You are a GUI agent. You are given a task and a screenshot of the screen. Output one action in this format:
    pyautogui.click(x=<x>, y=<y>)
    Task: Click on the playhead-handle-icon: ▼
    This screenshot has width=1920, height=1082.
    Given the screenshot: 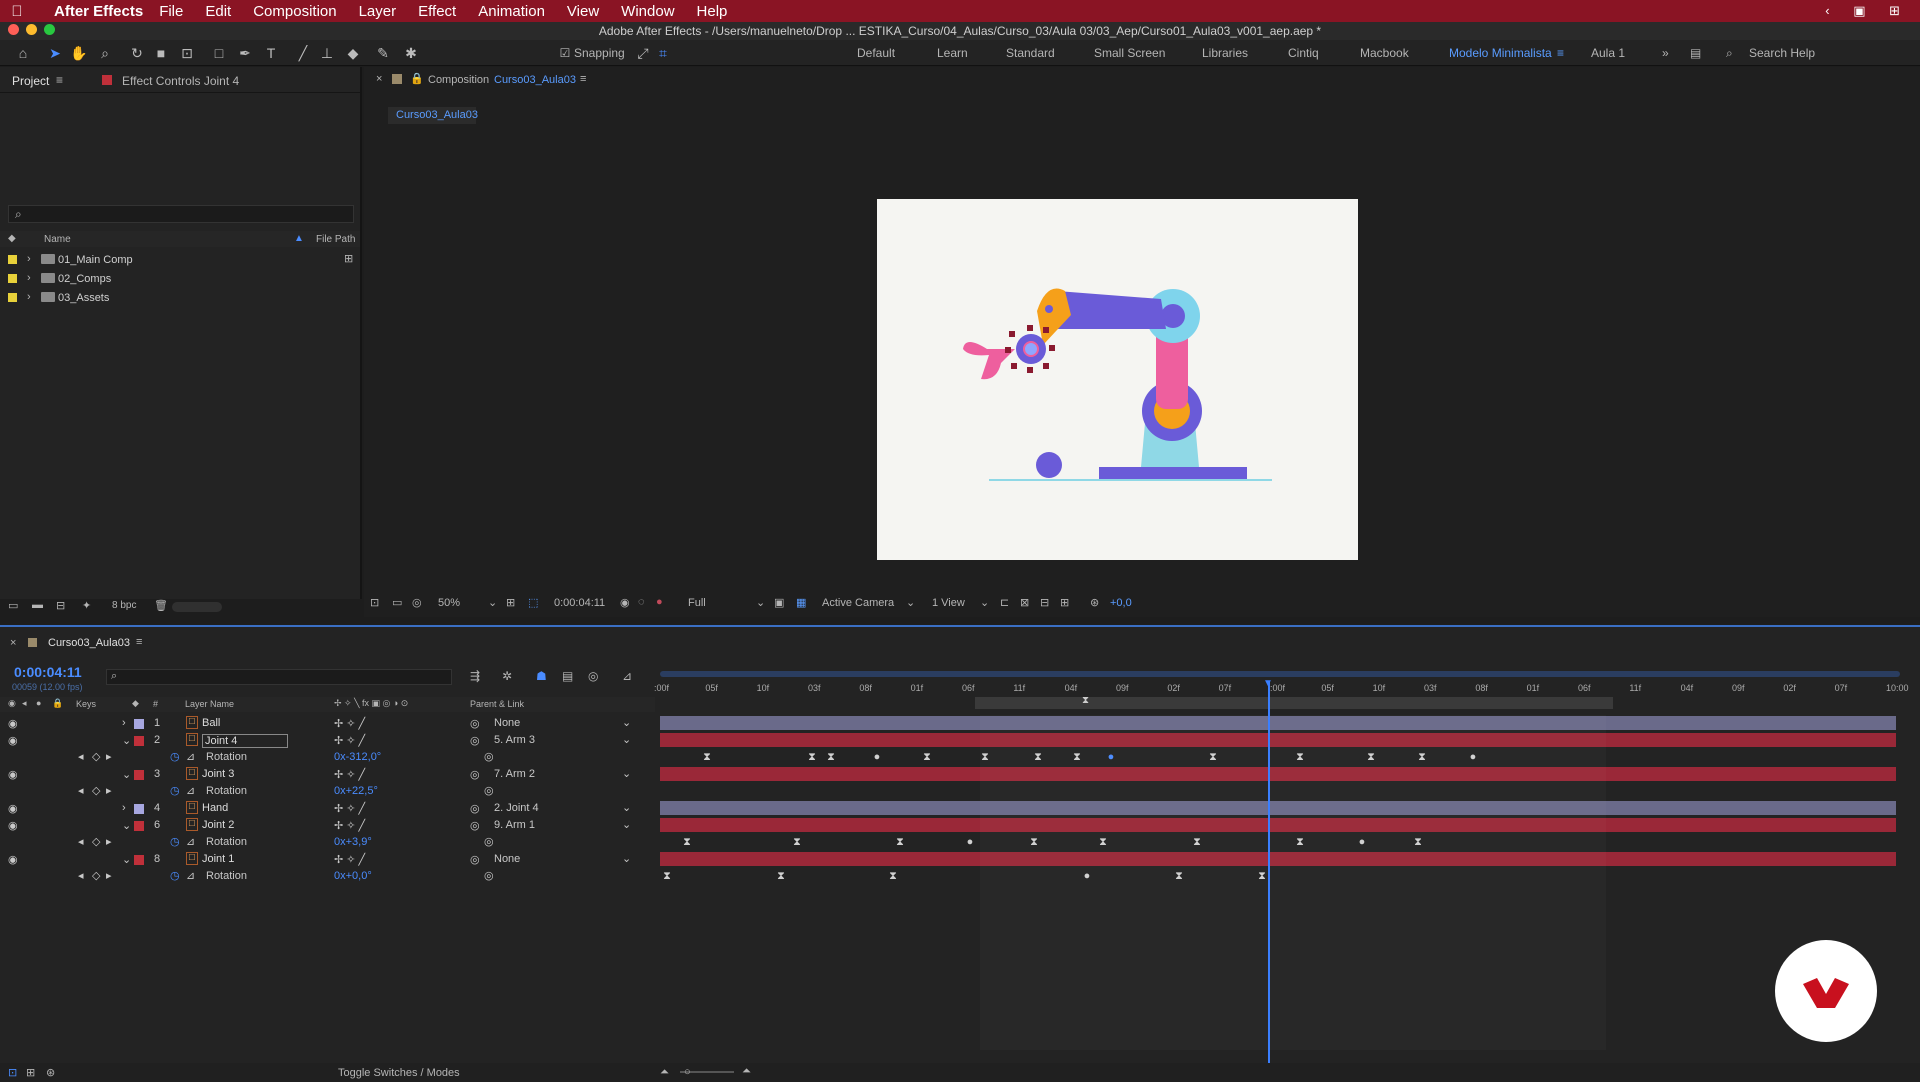 What is the action you would take?
    pyautogui.click(x=1268, y=683)
    